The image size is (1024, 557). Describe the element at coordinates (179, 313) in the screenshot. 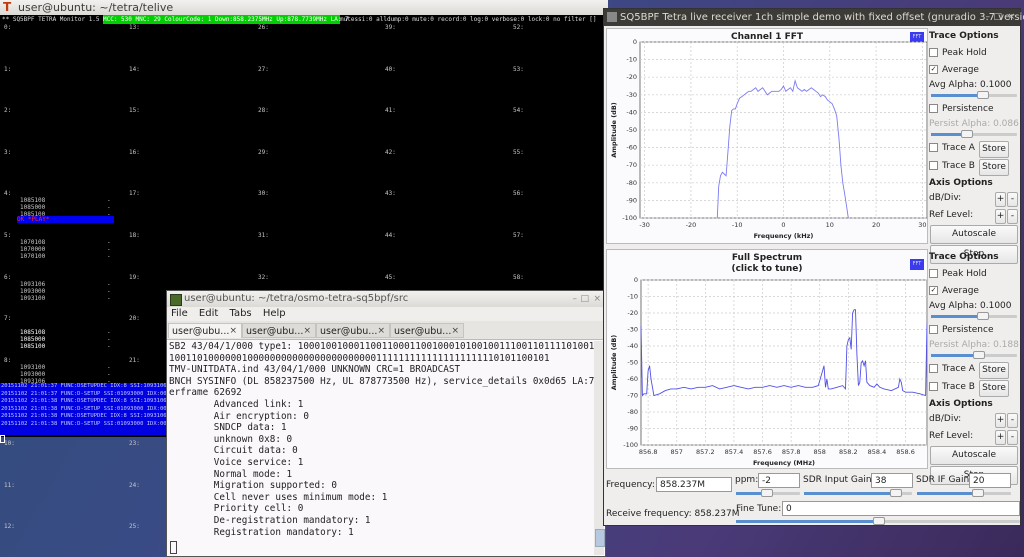

I see `menu-file: File` at that location.